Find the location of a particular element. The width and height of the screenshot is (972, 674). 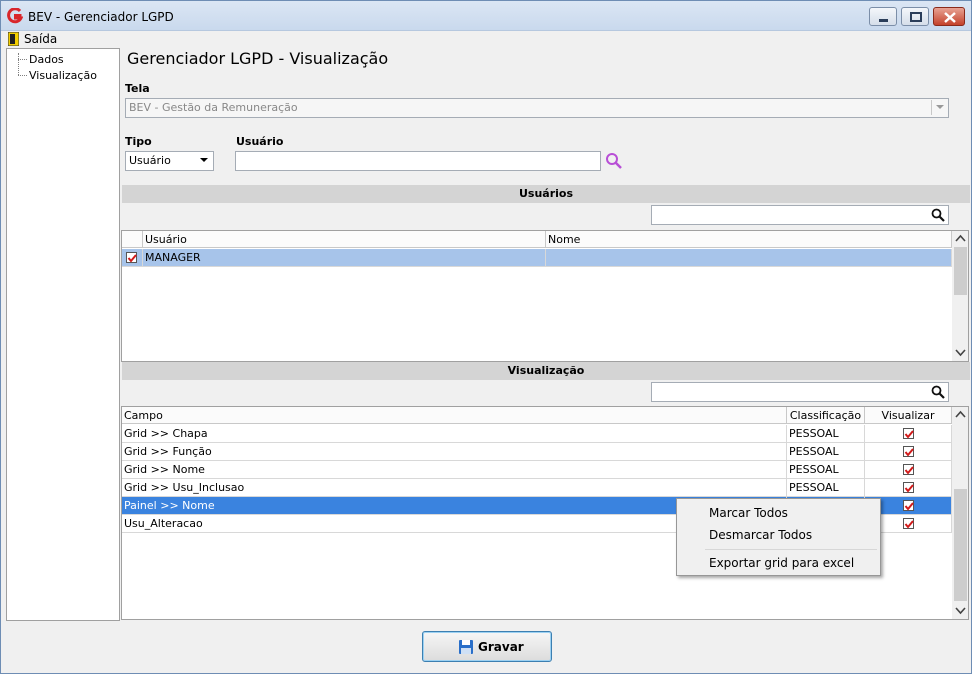

tipo-select-value: Usuário is located at coordinates (150, 160).